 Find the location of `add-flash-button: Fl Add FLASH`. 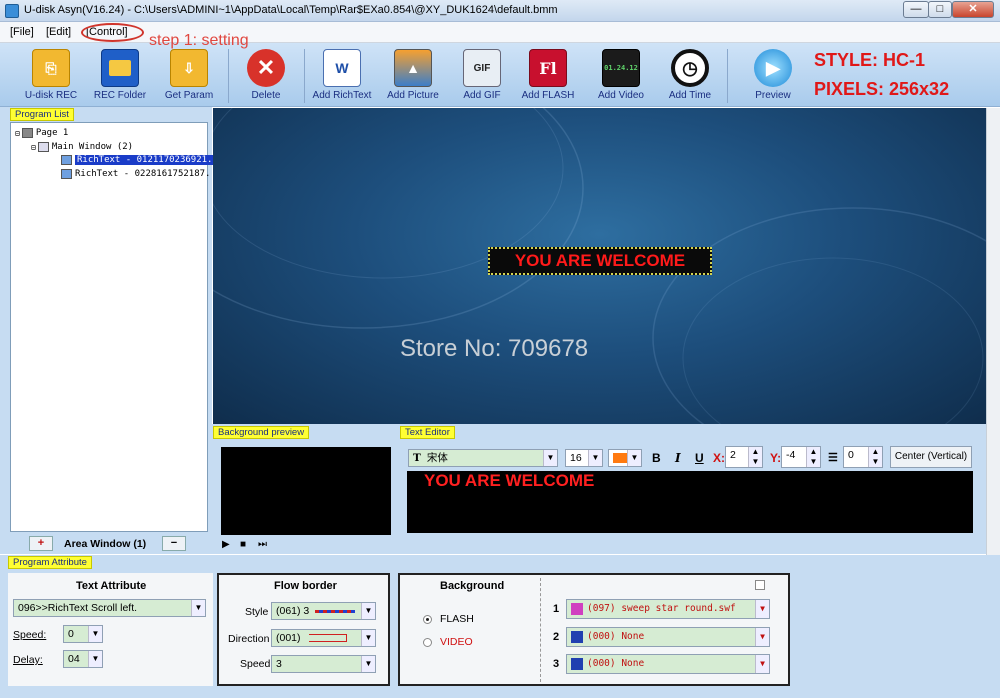

add-flash-button: Fl Add FLASH is located at coordinates (548, 76).